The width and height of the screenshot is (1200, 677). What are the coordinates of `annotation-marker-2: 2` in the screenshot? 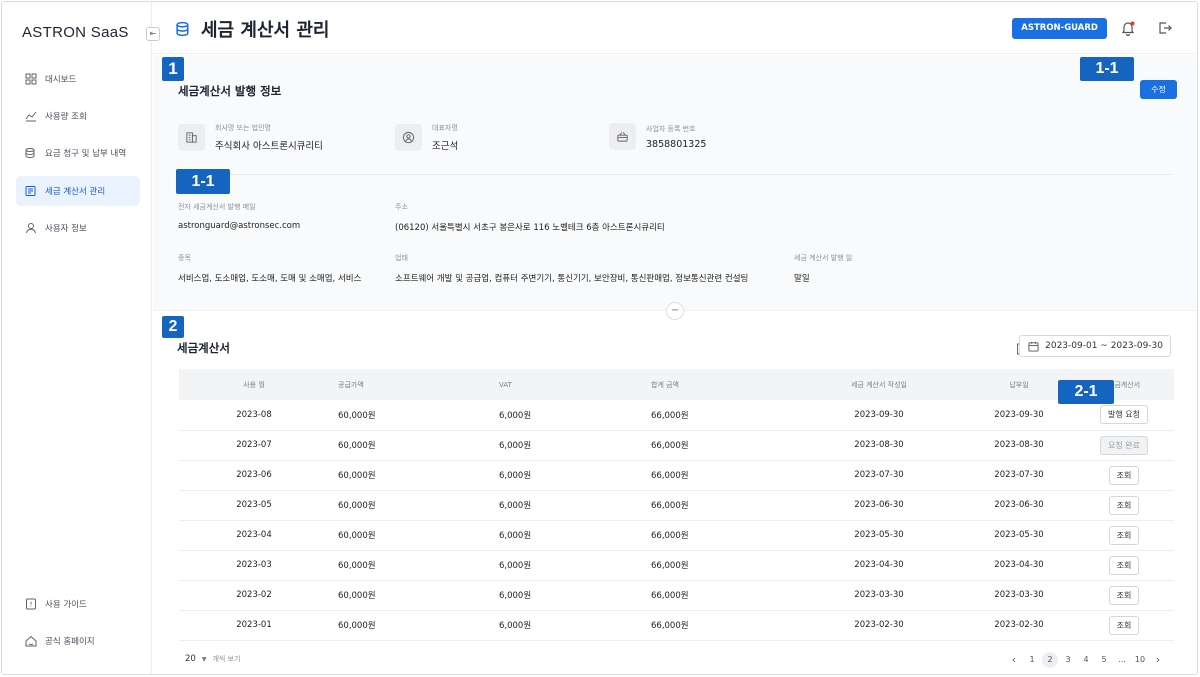 It's located at (173, 327).